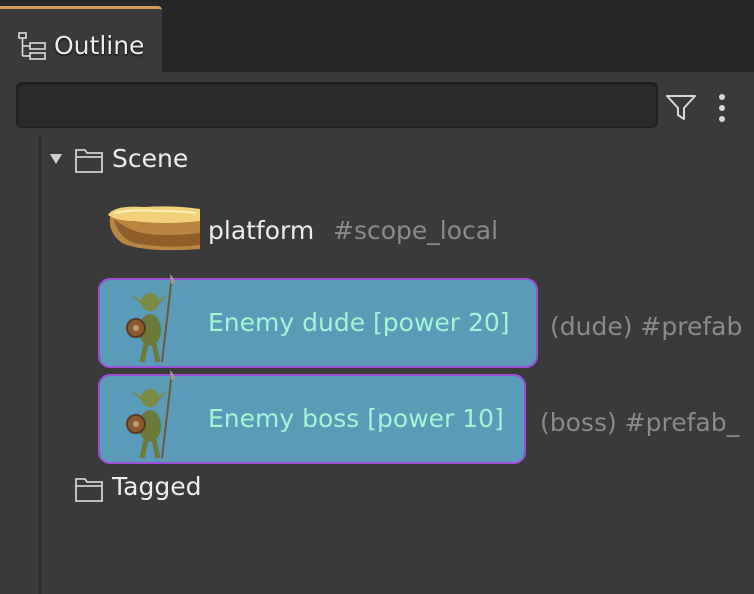  What do you see at coordinates (32, 46) in the screenshot?
I see `outline-tree-icon` at bounding box center [32, 46].